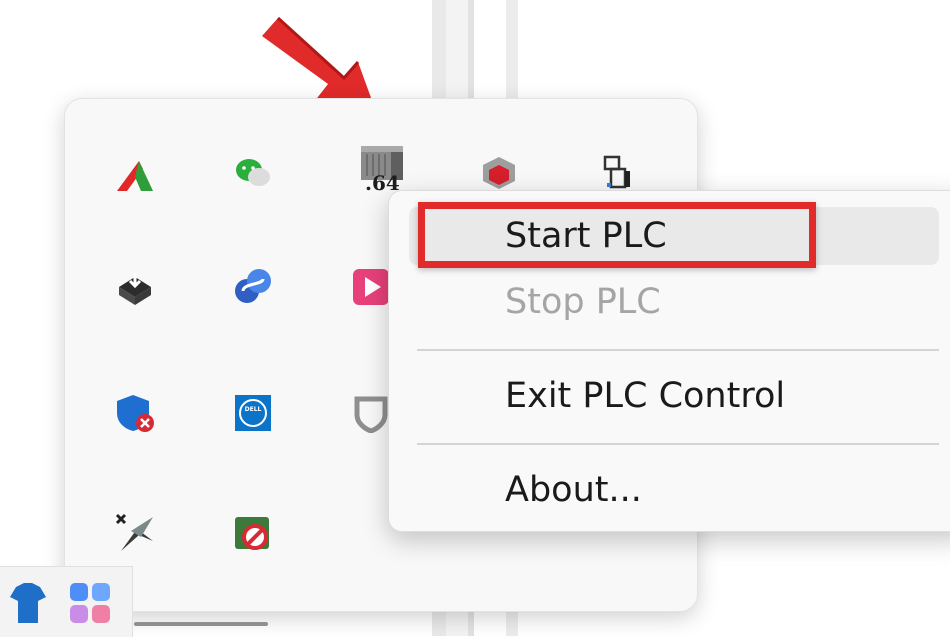  Describe the element at coordinates (617, 235) in the screenshot. I see `red-highlight-box-annotation` at that location.